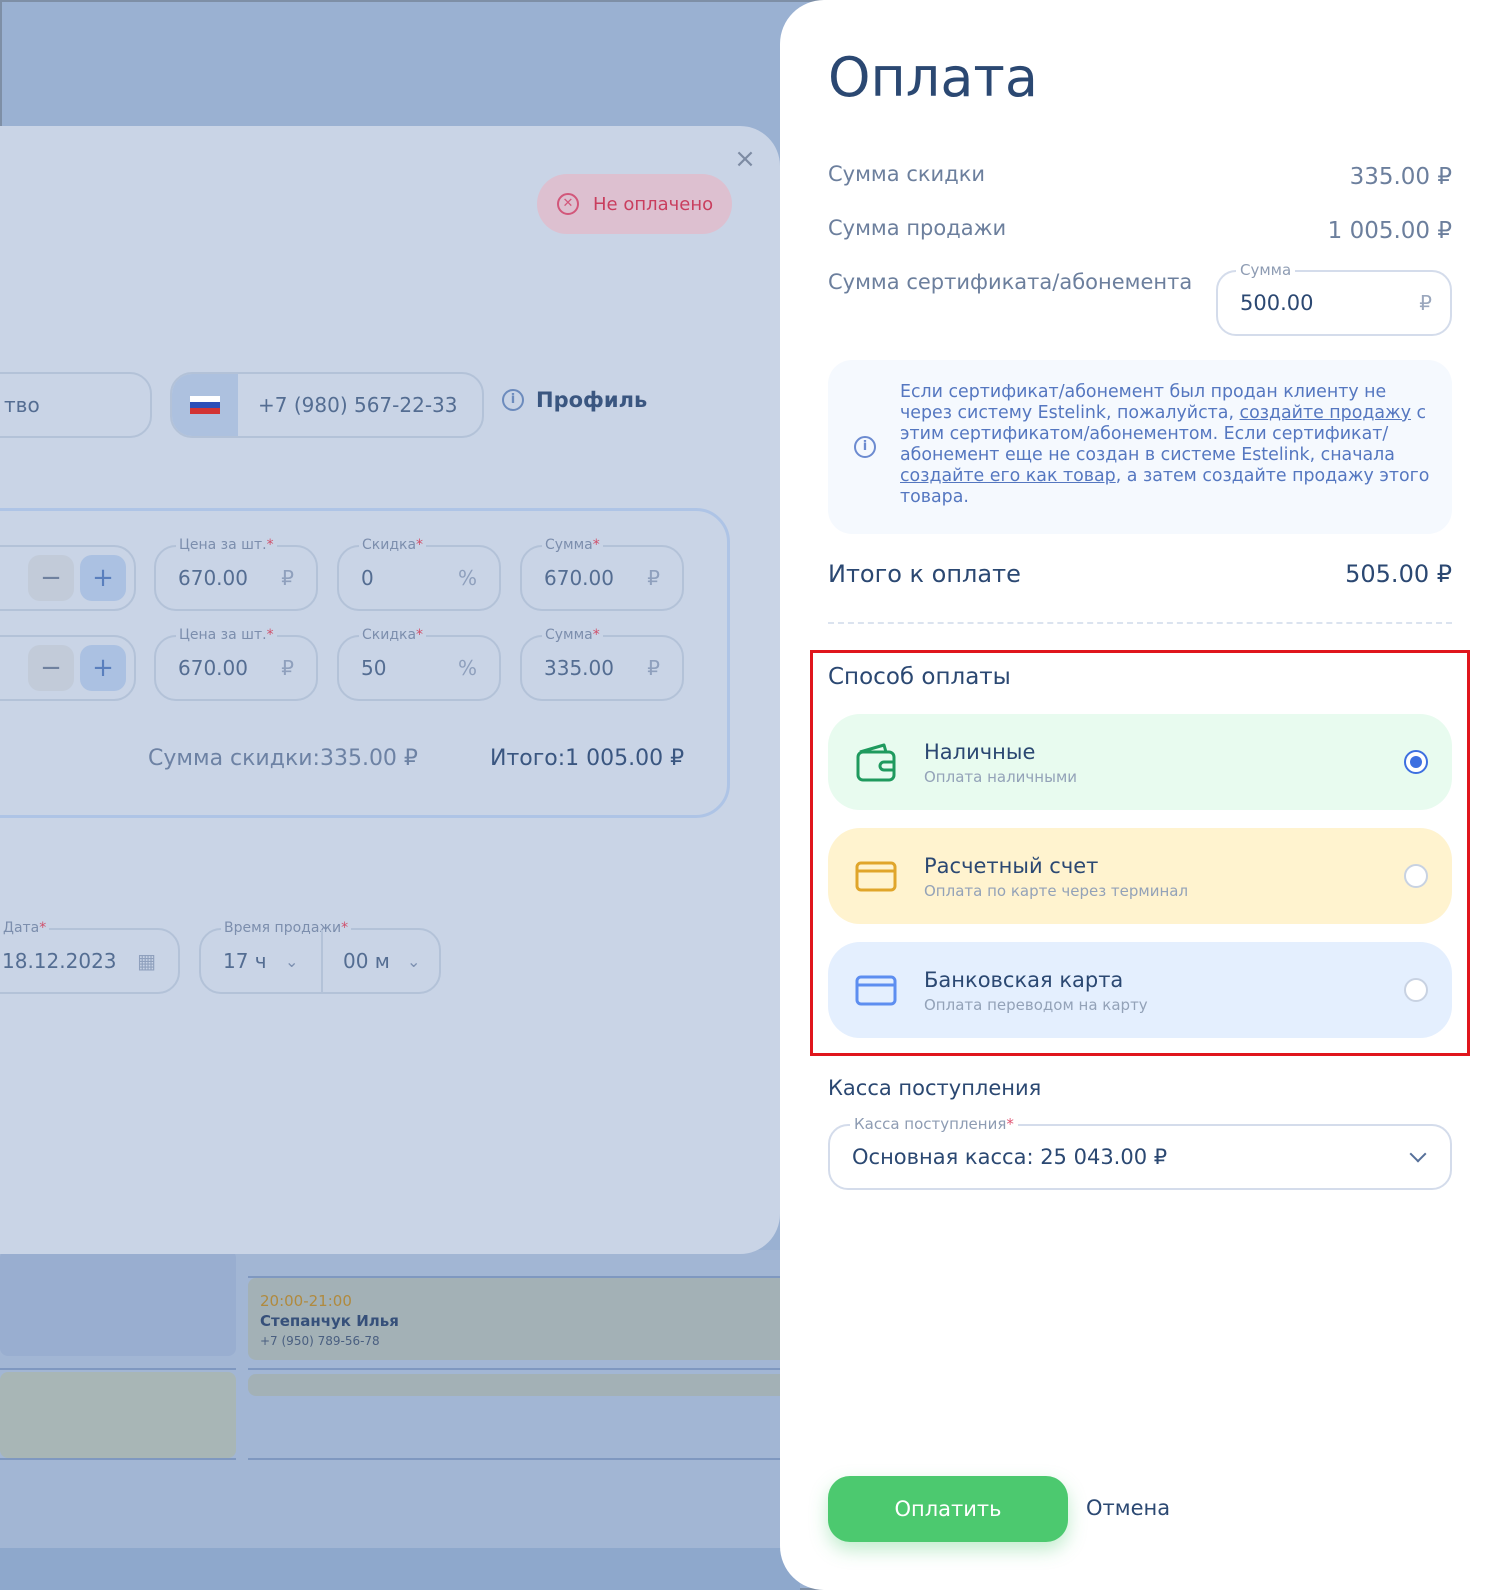 This screenshot has width=1500, height=1590. What do you see at coordinates (876, 990) in the screenshot?
I see `card-icon` at bounding box center [876, 990].